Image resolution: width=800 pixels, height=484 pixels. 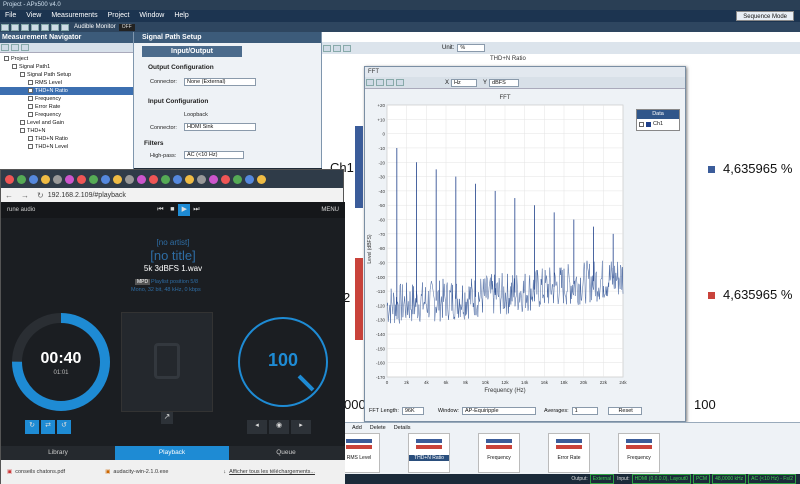 What do you see at coordinates (569, 453) in the screenshot?
I see `result-thumbnail: Error Rate` at bounding box center [569, 453].